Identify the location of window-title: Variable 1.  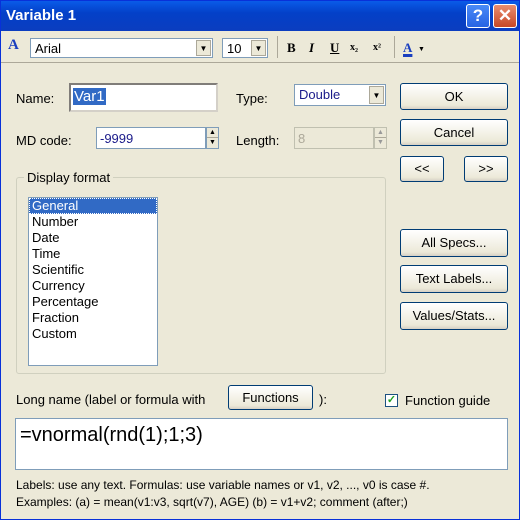
(41, 15).